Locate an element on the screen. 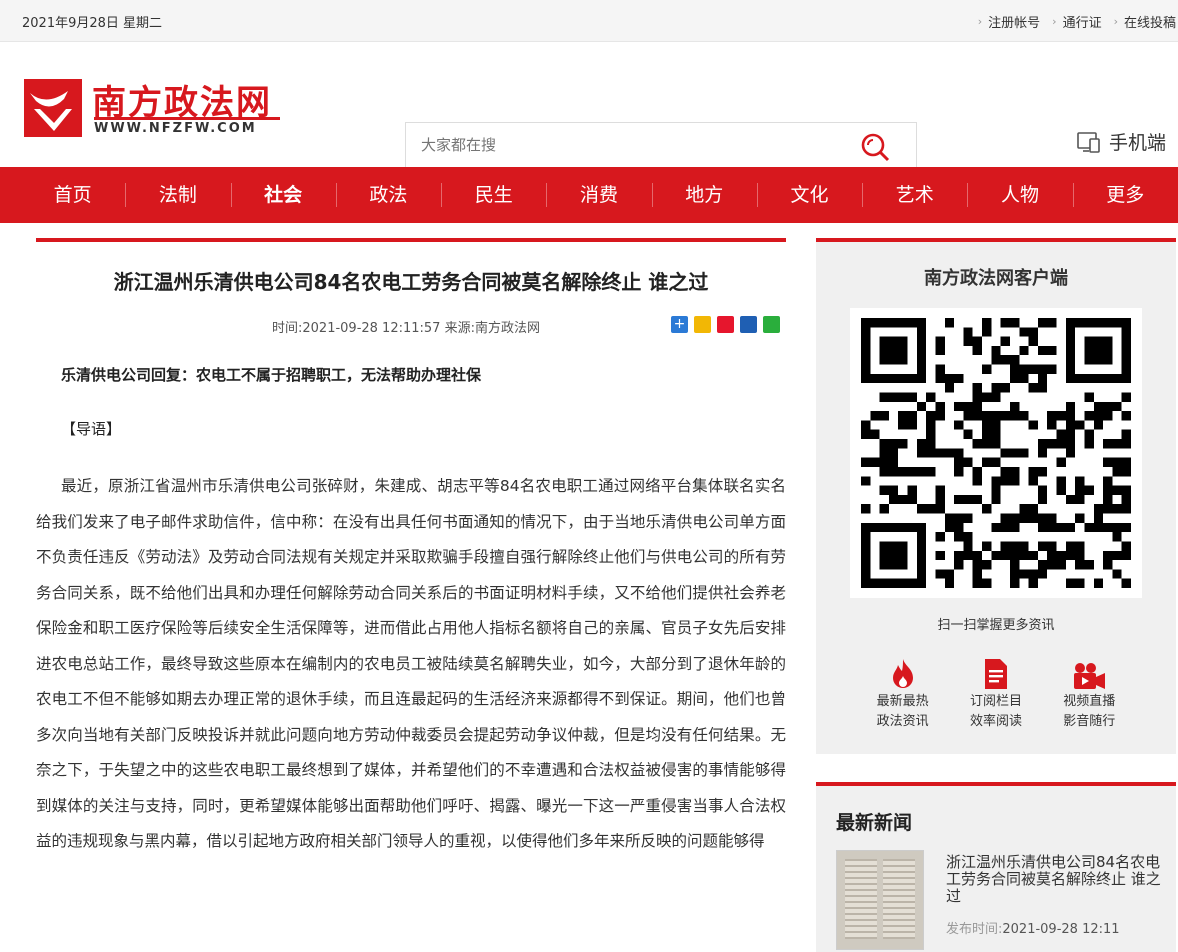 The height and width of the screenshot is (952, 1178). article-top-divider is located at coordinates (411, 240).